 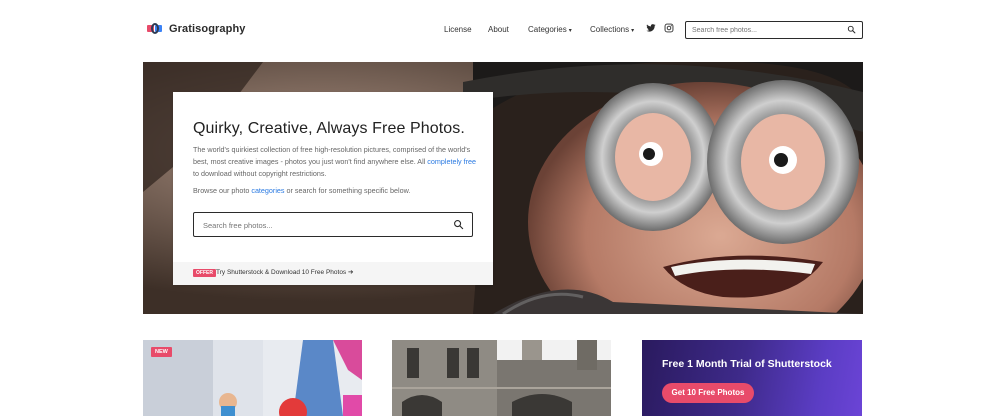 I want to click on nav-categories: Categories ▾, so click(x=550, y=29).